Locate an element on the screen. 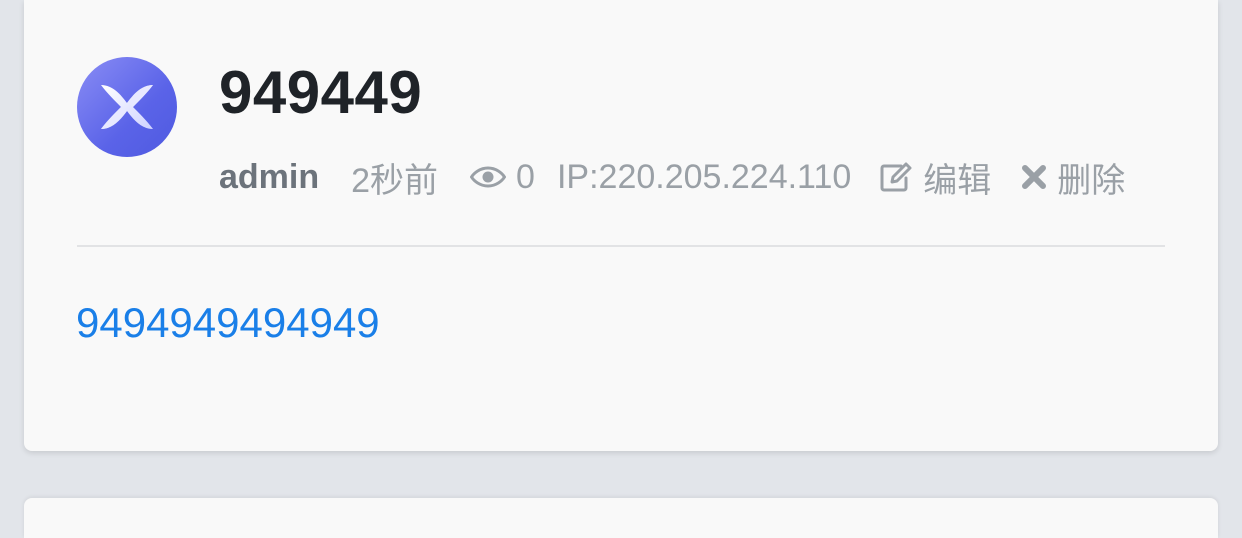 This screenshot has width=1242, height=538. avatar is located at coordinates (127, 107).